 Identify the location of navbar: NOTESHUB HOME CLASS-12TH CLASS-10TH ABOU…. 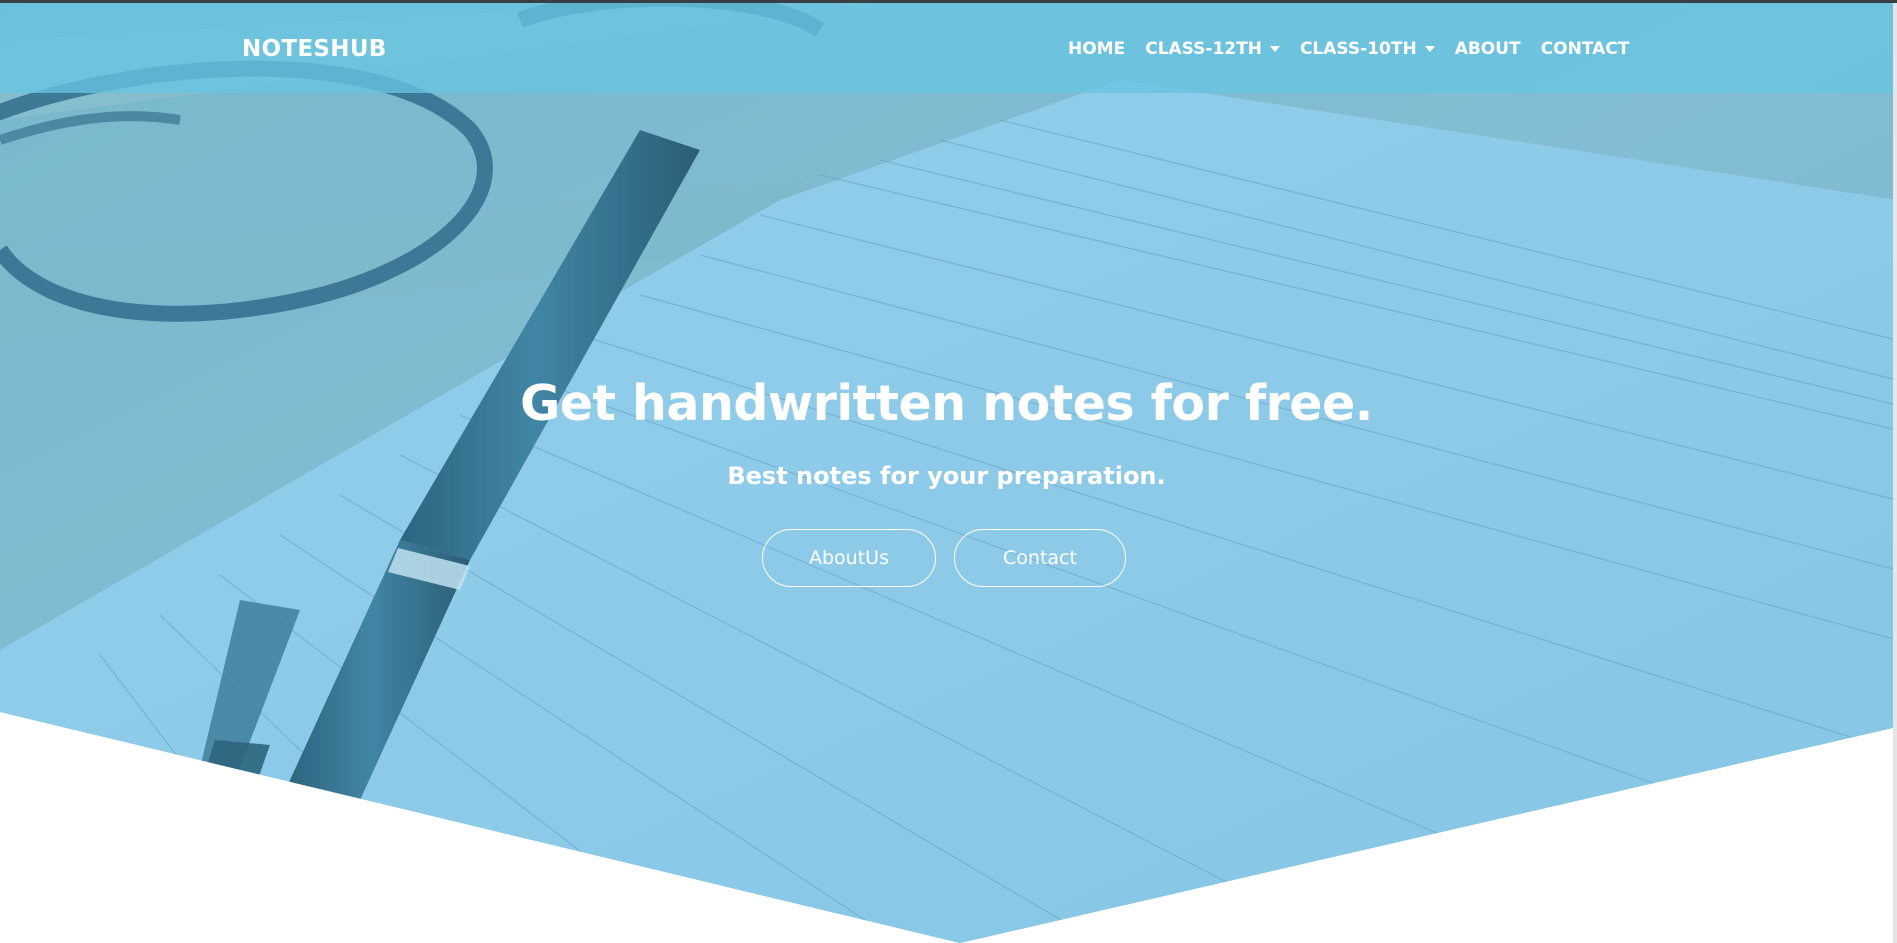
(946, 48).